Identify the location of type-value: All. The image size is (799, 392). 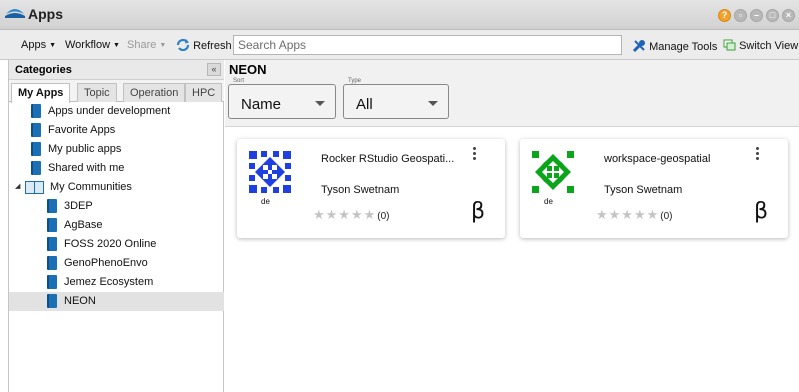
(364, 104).